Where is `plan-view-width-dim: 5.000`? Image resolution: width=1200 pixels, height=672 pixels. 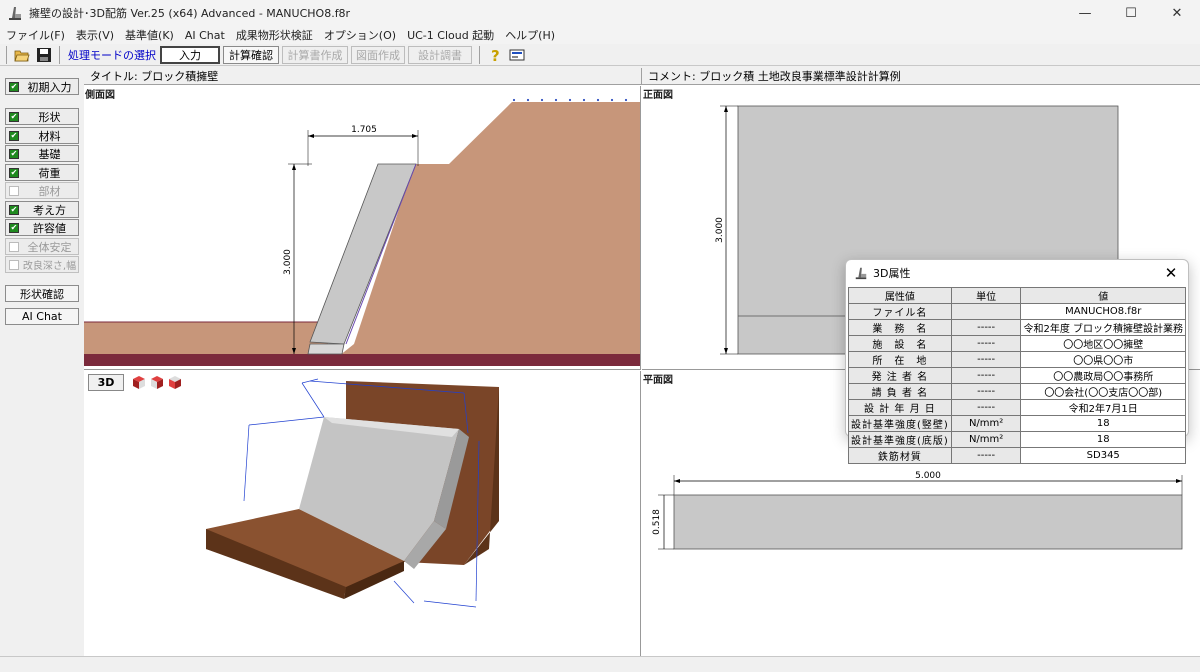 plan-view-width-dim: 5.000 is located at coordinates (928, 476).